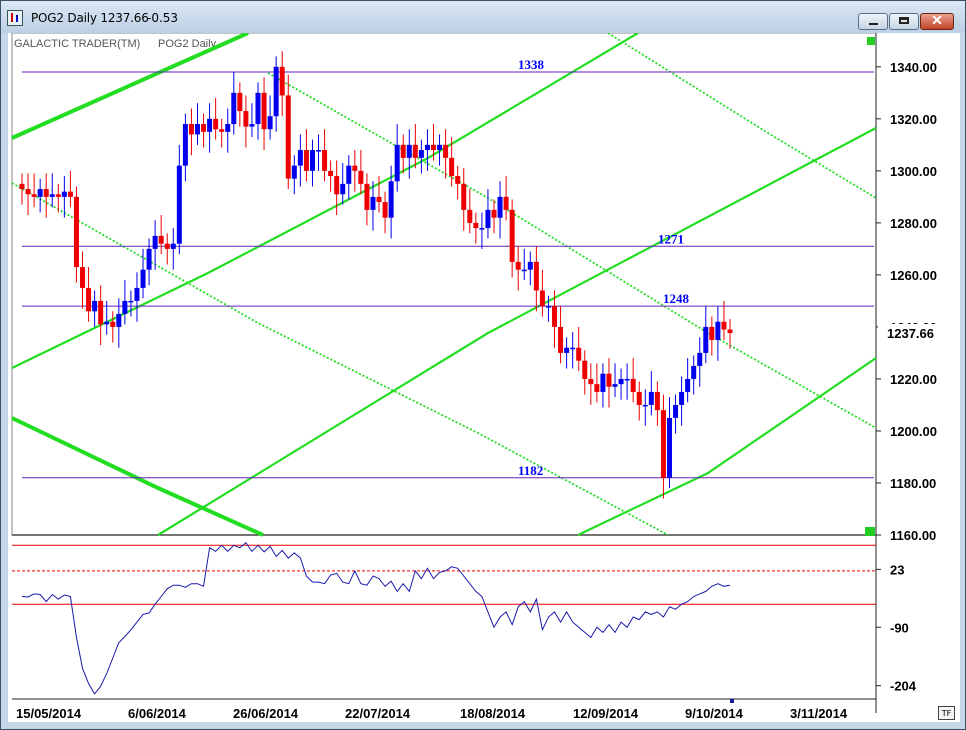 The height and width of the screenshot is (730, 966). I want to click on osc-tick-label: -90, so click(899, 627).